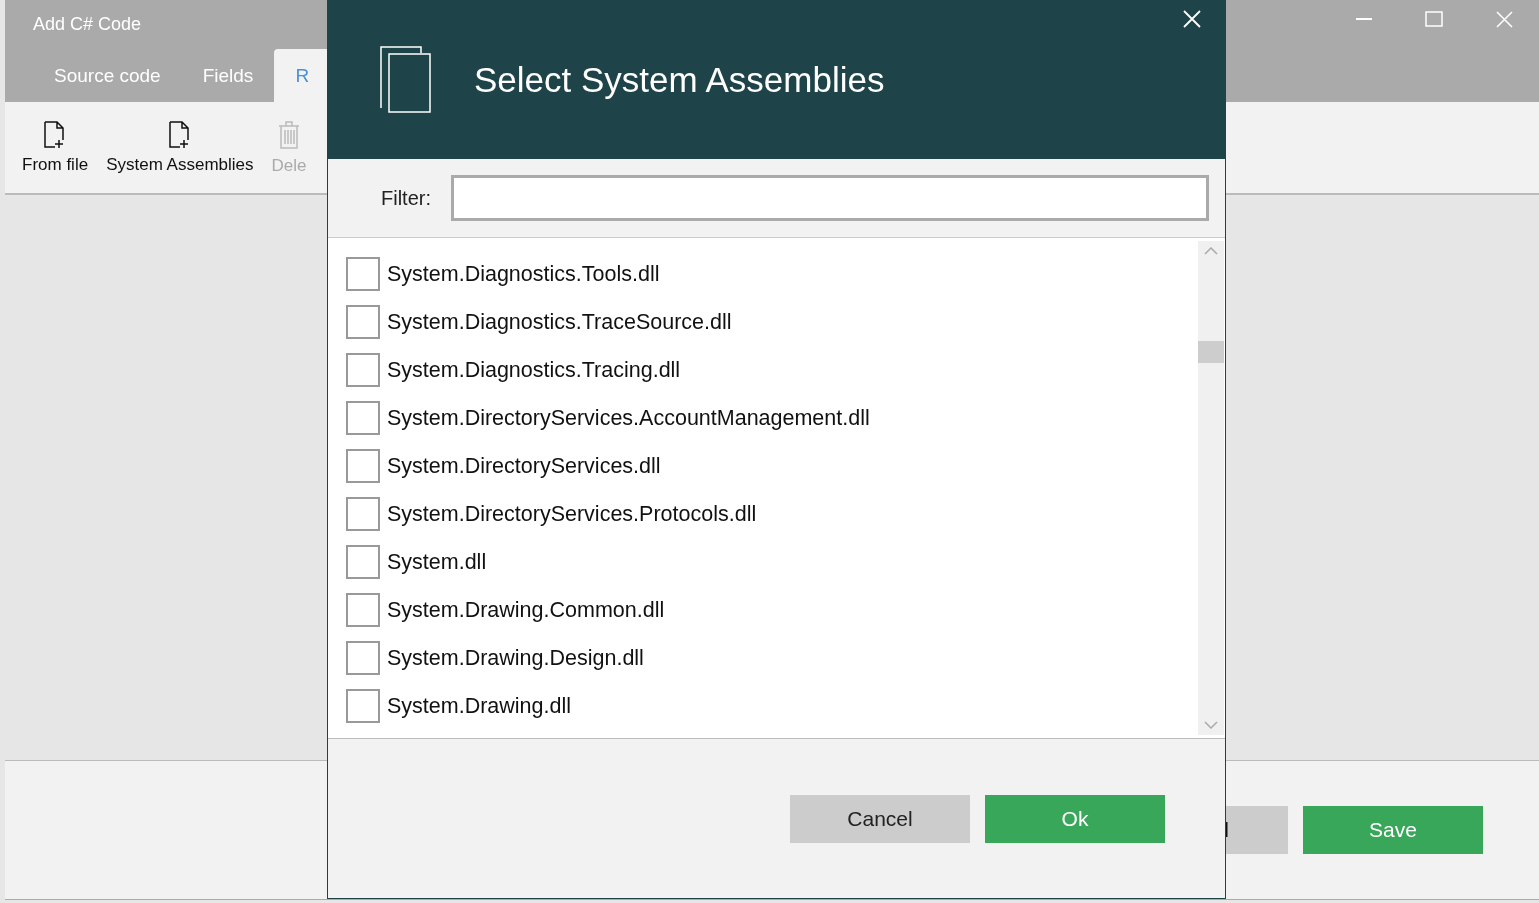  I want to click on toolbar-button: System Assemblies, so click(180, 147).